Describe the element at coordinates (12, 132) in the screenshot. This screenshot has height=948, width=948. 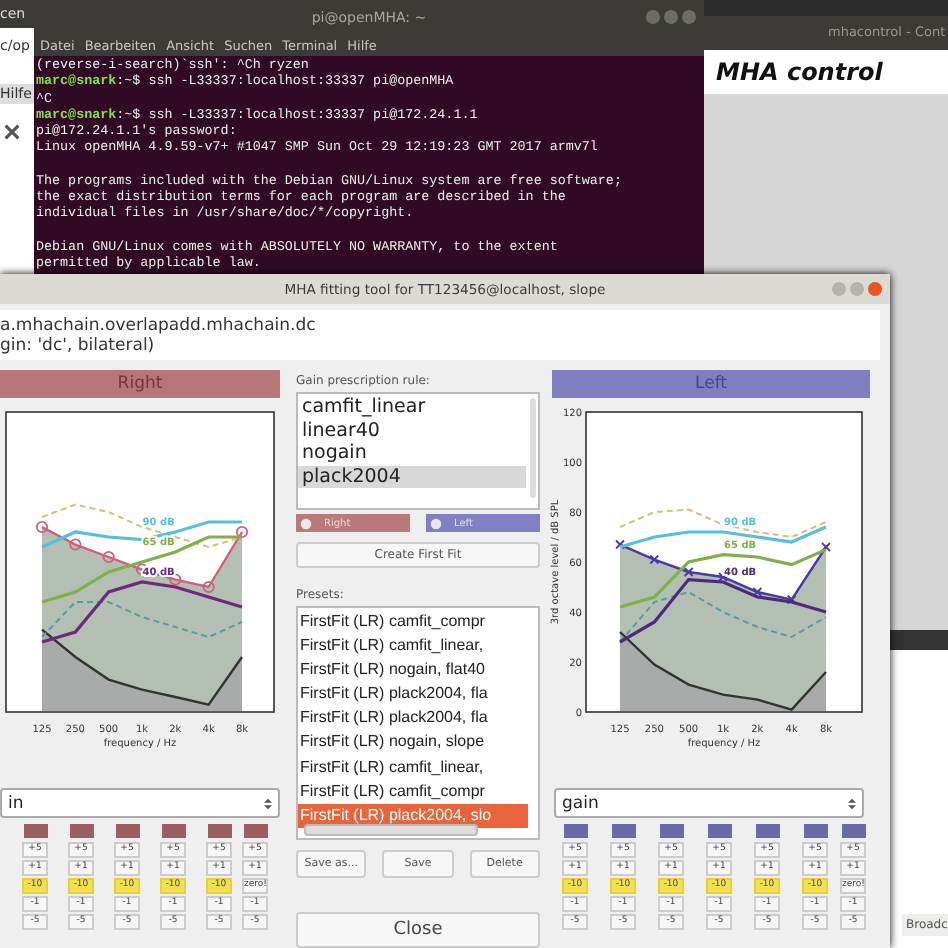
I see `close-icon` at that location.